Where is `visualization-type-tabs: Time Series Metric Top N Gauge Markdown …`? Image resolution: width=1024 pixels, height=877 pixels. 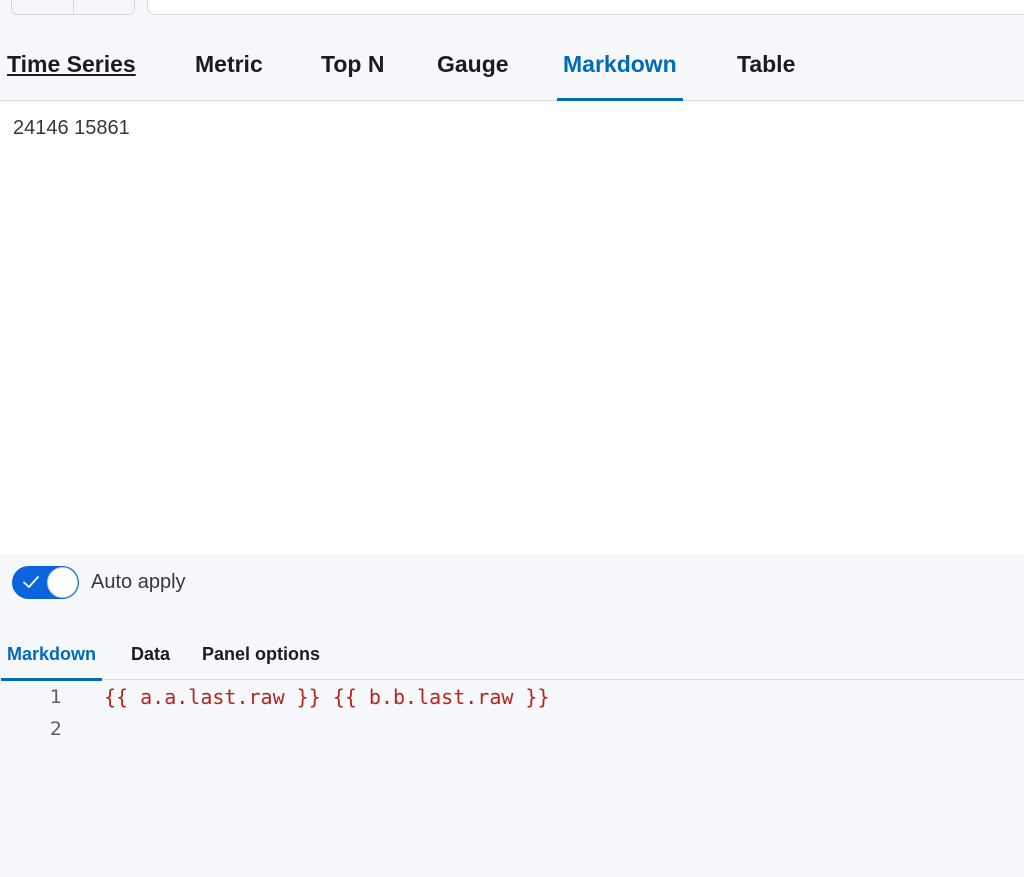
visualization-type-tabs: Time Series Metric Top N Gauge Markdown … is located at coordinates (512, 70).